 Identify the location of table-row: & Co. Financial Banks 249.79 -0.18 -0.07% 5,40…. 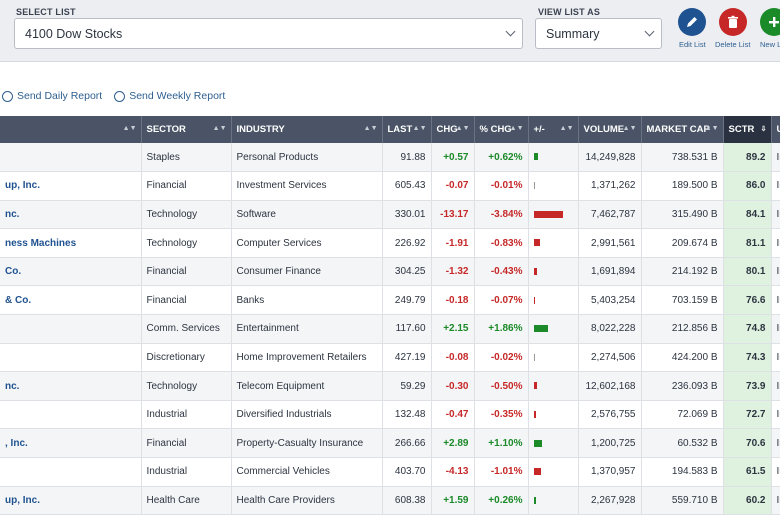
(390, 300).